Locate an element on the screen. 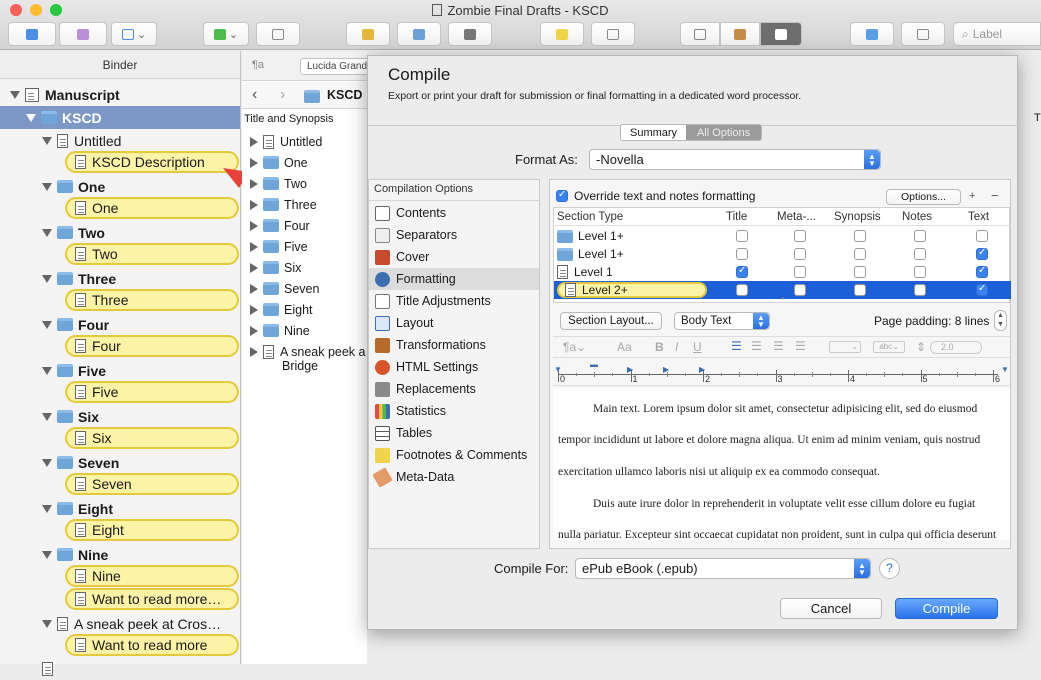 The height and width of the screenshot is (680, 1041). binder-item-five: Five is located at coordinates (120, 370).